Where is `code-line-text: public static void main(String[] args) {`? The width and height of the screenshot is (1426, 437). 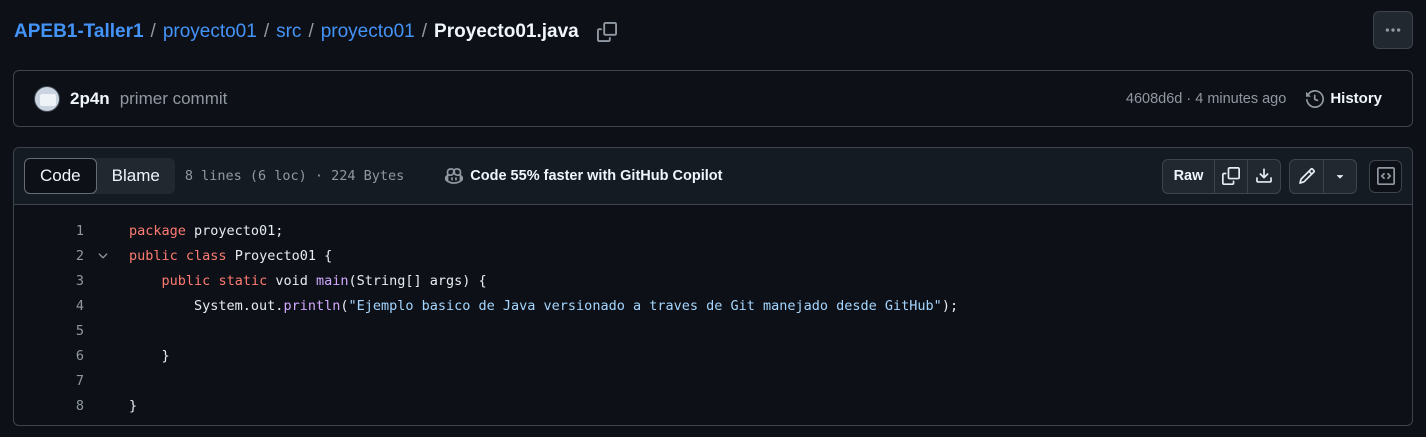 code-line-text: public static void main(String[] args) { is located at coordinates (308, 281).